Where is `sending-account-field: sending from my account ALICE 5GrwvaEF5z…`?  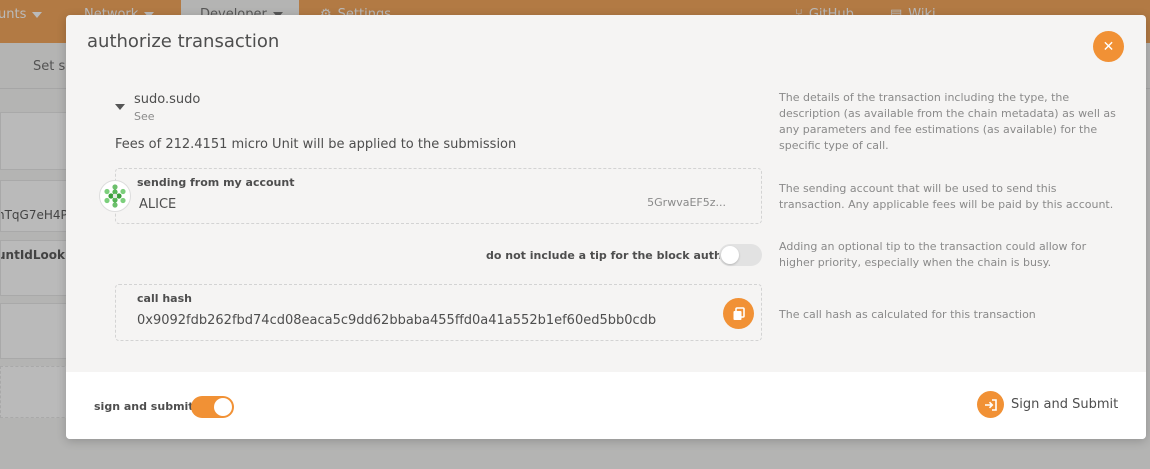 sending-account-field: sending from my account ALICE 5GrwvaEF5z… is located at coordinates (438, 196).